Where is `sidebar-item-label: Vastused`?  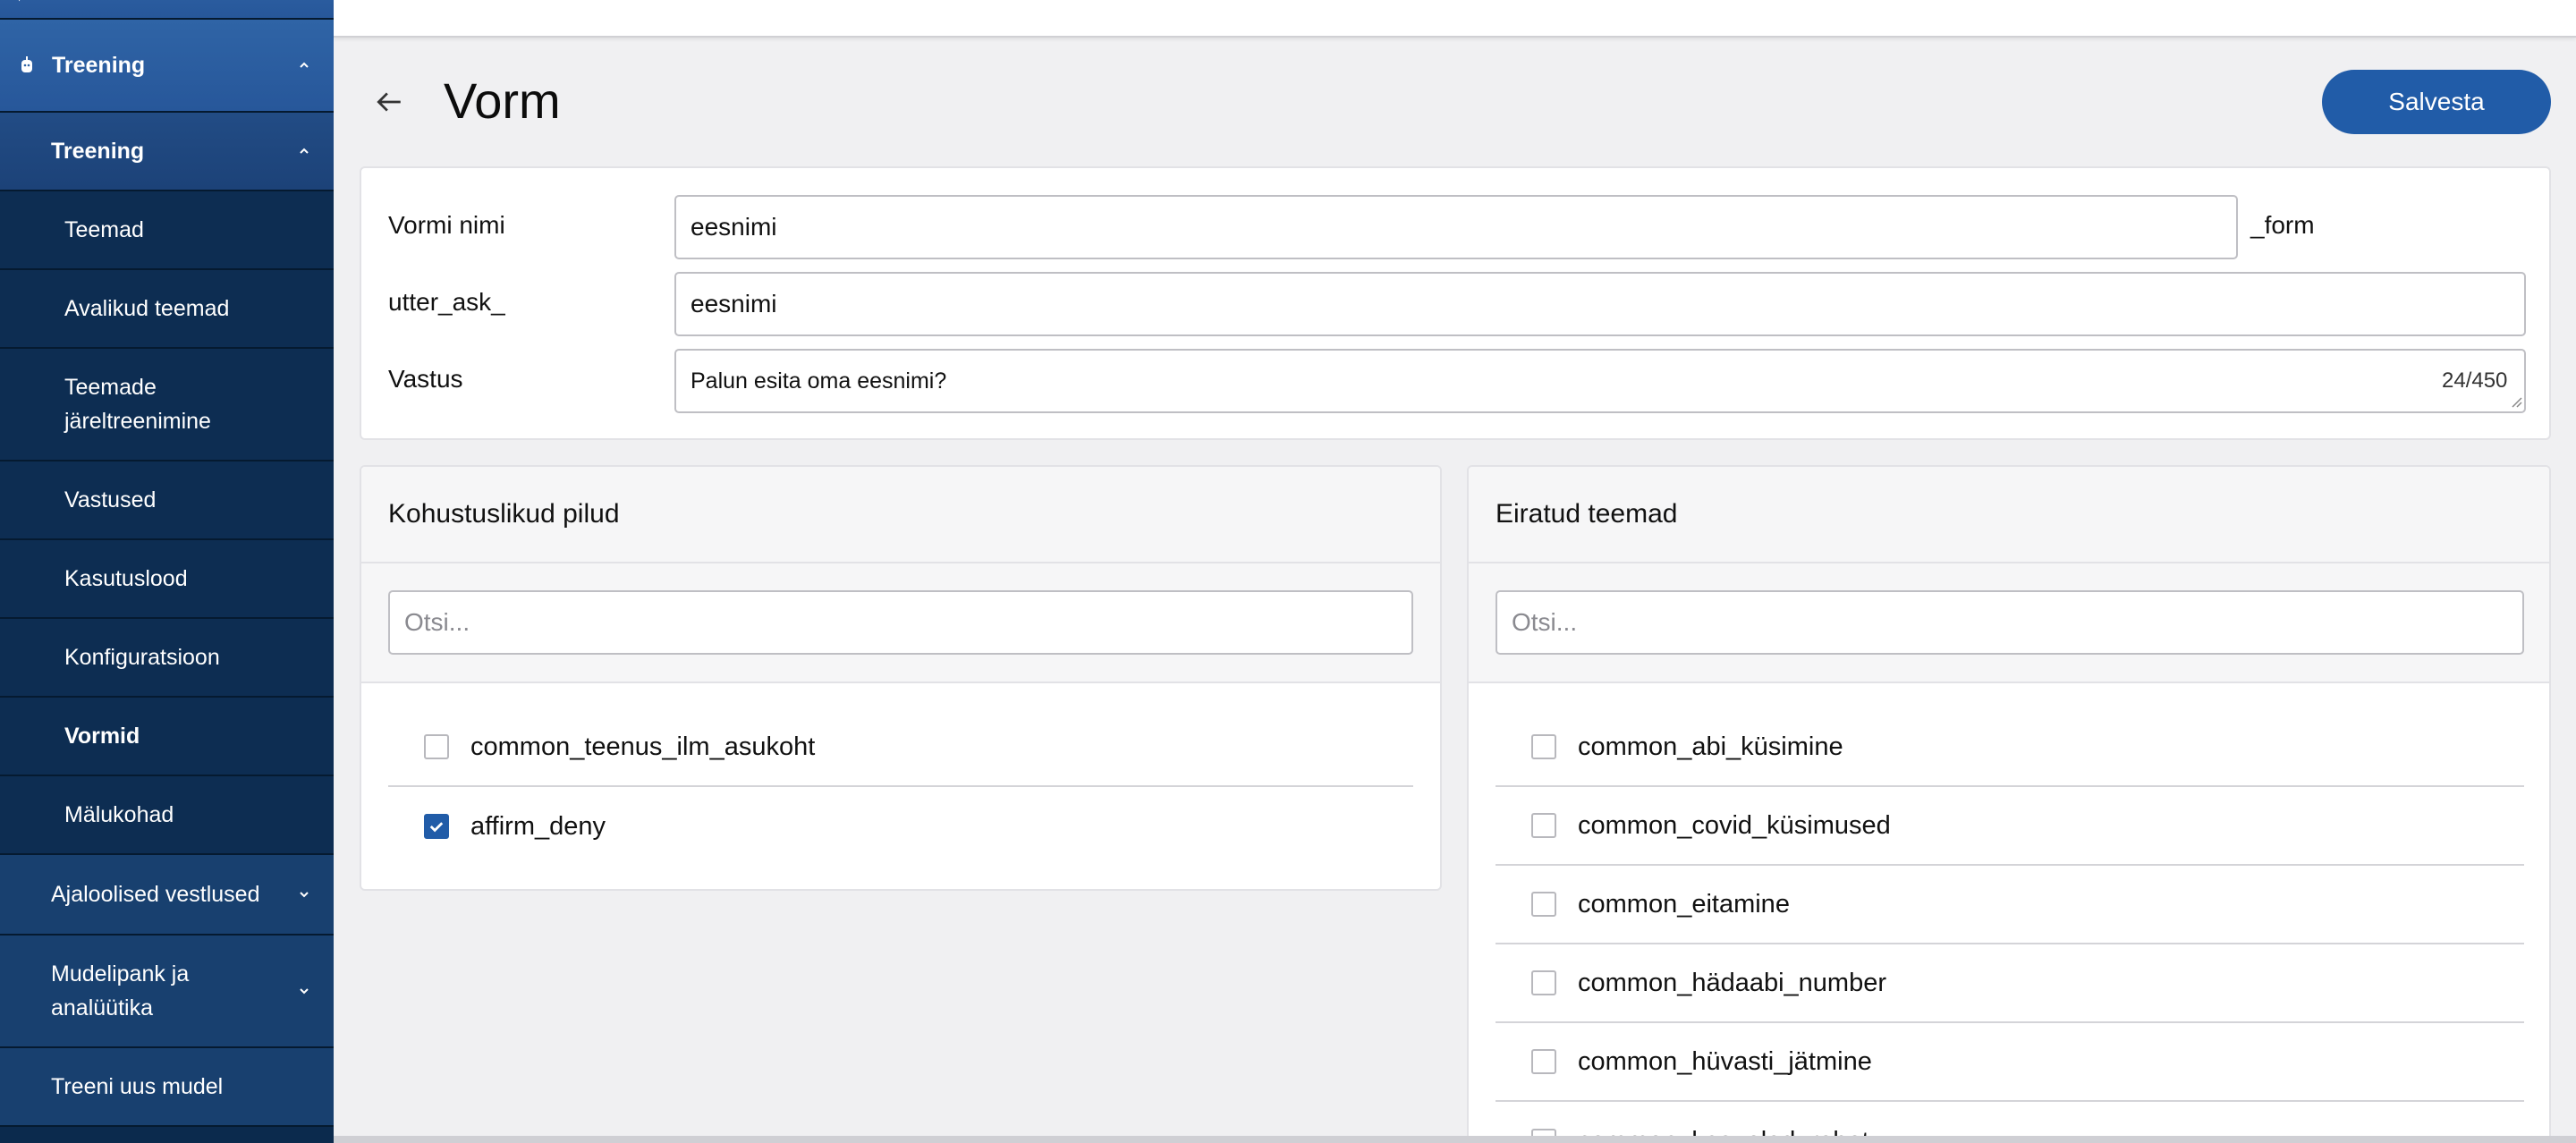 sidebar-item-label: Vastused is located at coordinates (110, 499).